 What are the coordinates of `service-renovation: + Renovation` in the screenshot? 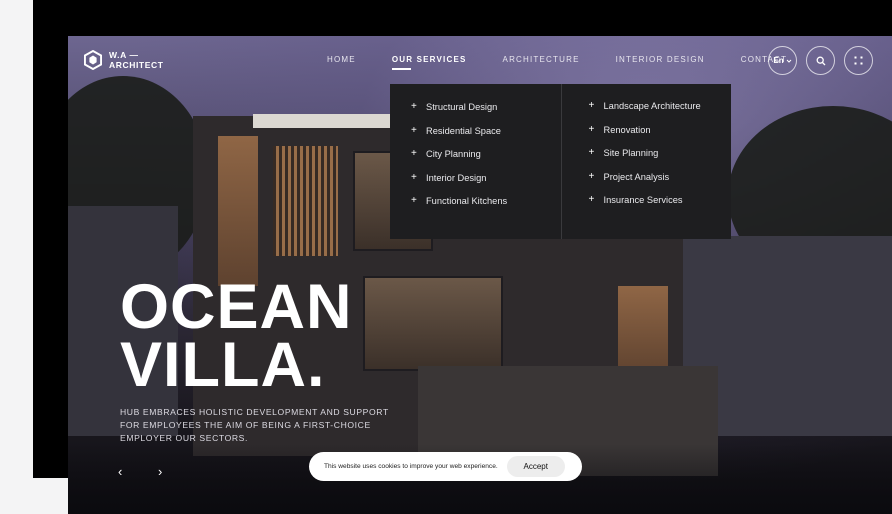 It's located at (660, 136).